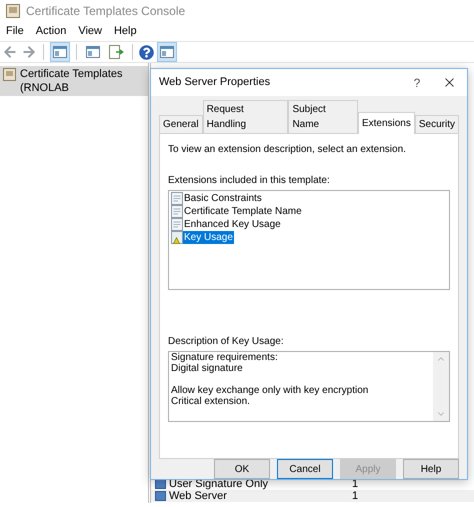 This screenshot has height=507, width=474. Describe the element at coordinates (116, 52) in the screenshot. I see `export-list-icon` at that location.